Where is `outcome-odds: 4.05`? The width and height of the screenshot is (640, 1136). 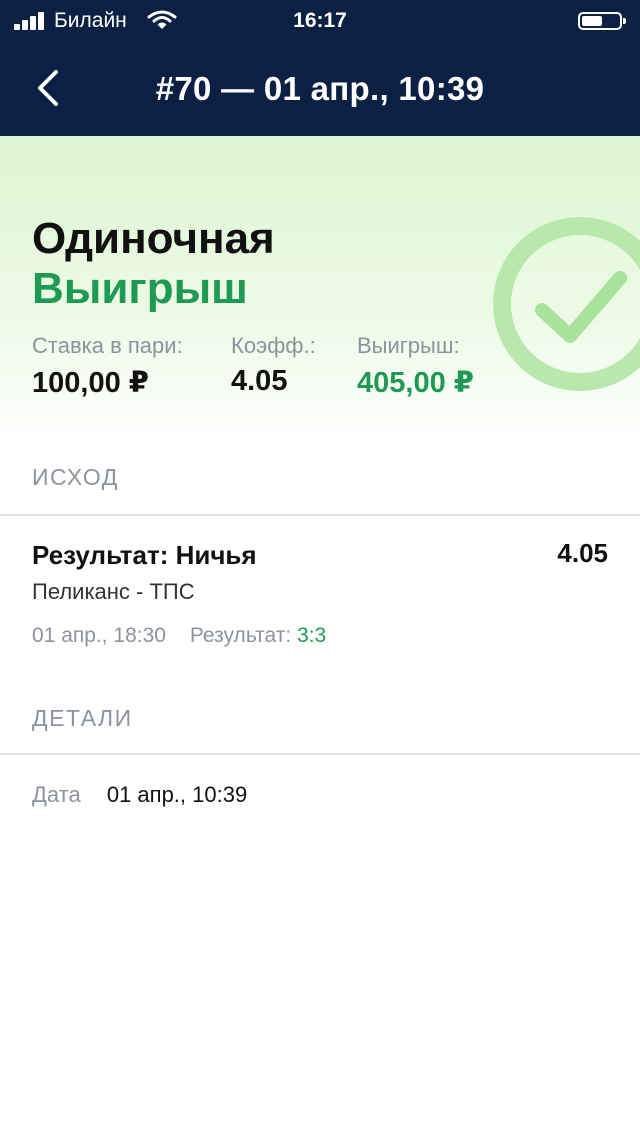 outcome-odds: 4.05 is located at coordinates (582, 553).